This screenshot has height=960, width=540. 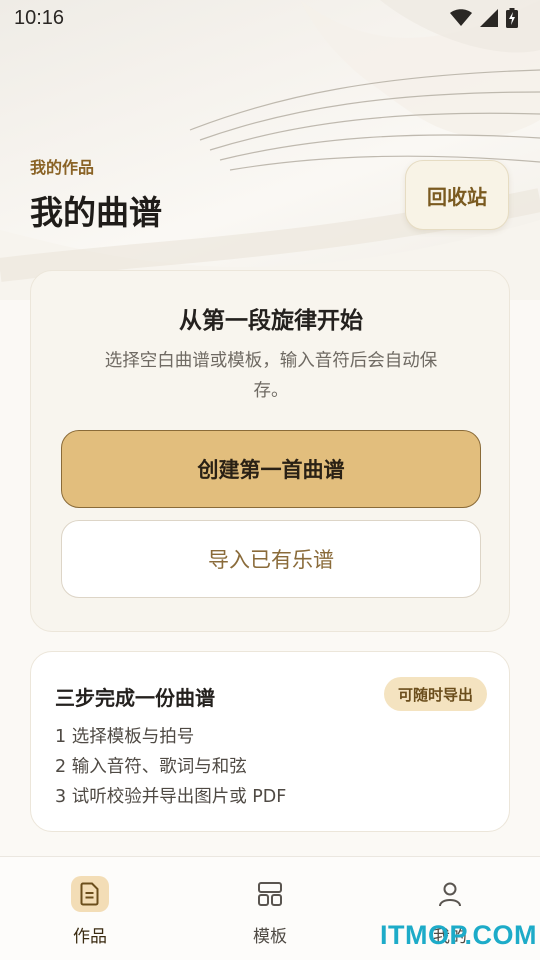 What do you see at coordinates (271, 391) in the screenshot?
I see `description-line-2: 存。` at bounding box center [271, 391].